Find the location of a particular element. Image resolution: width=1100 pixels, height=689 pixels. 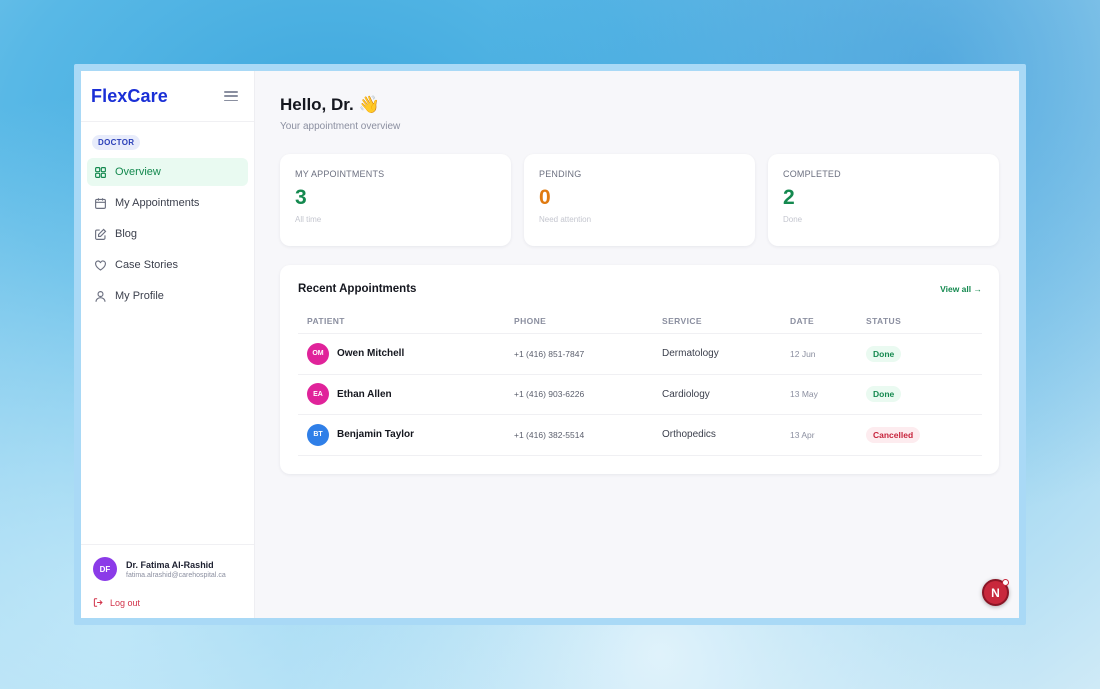

page-subtitle: Your appointment overview is located at coordinates (340, 126).